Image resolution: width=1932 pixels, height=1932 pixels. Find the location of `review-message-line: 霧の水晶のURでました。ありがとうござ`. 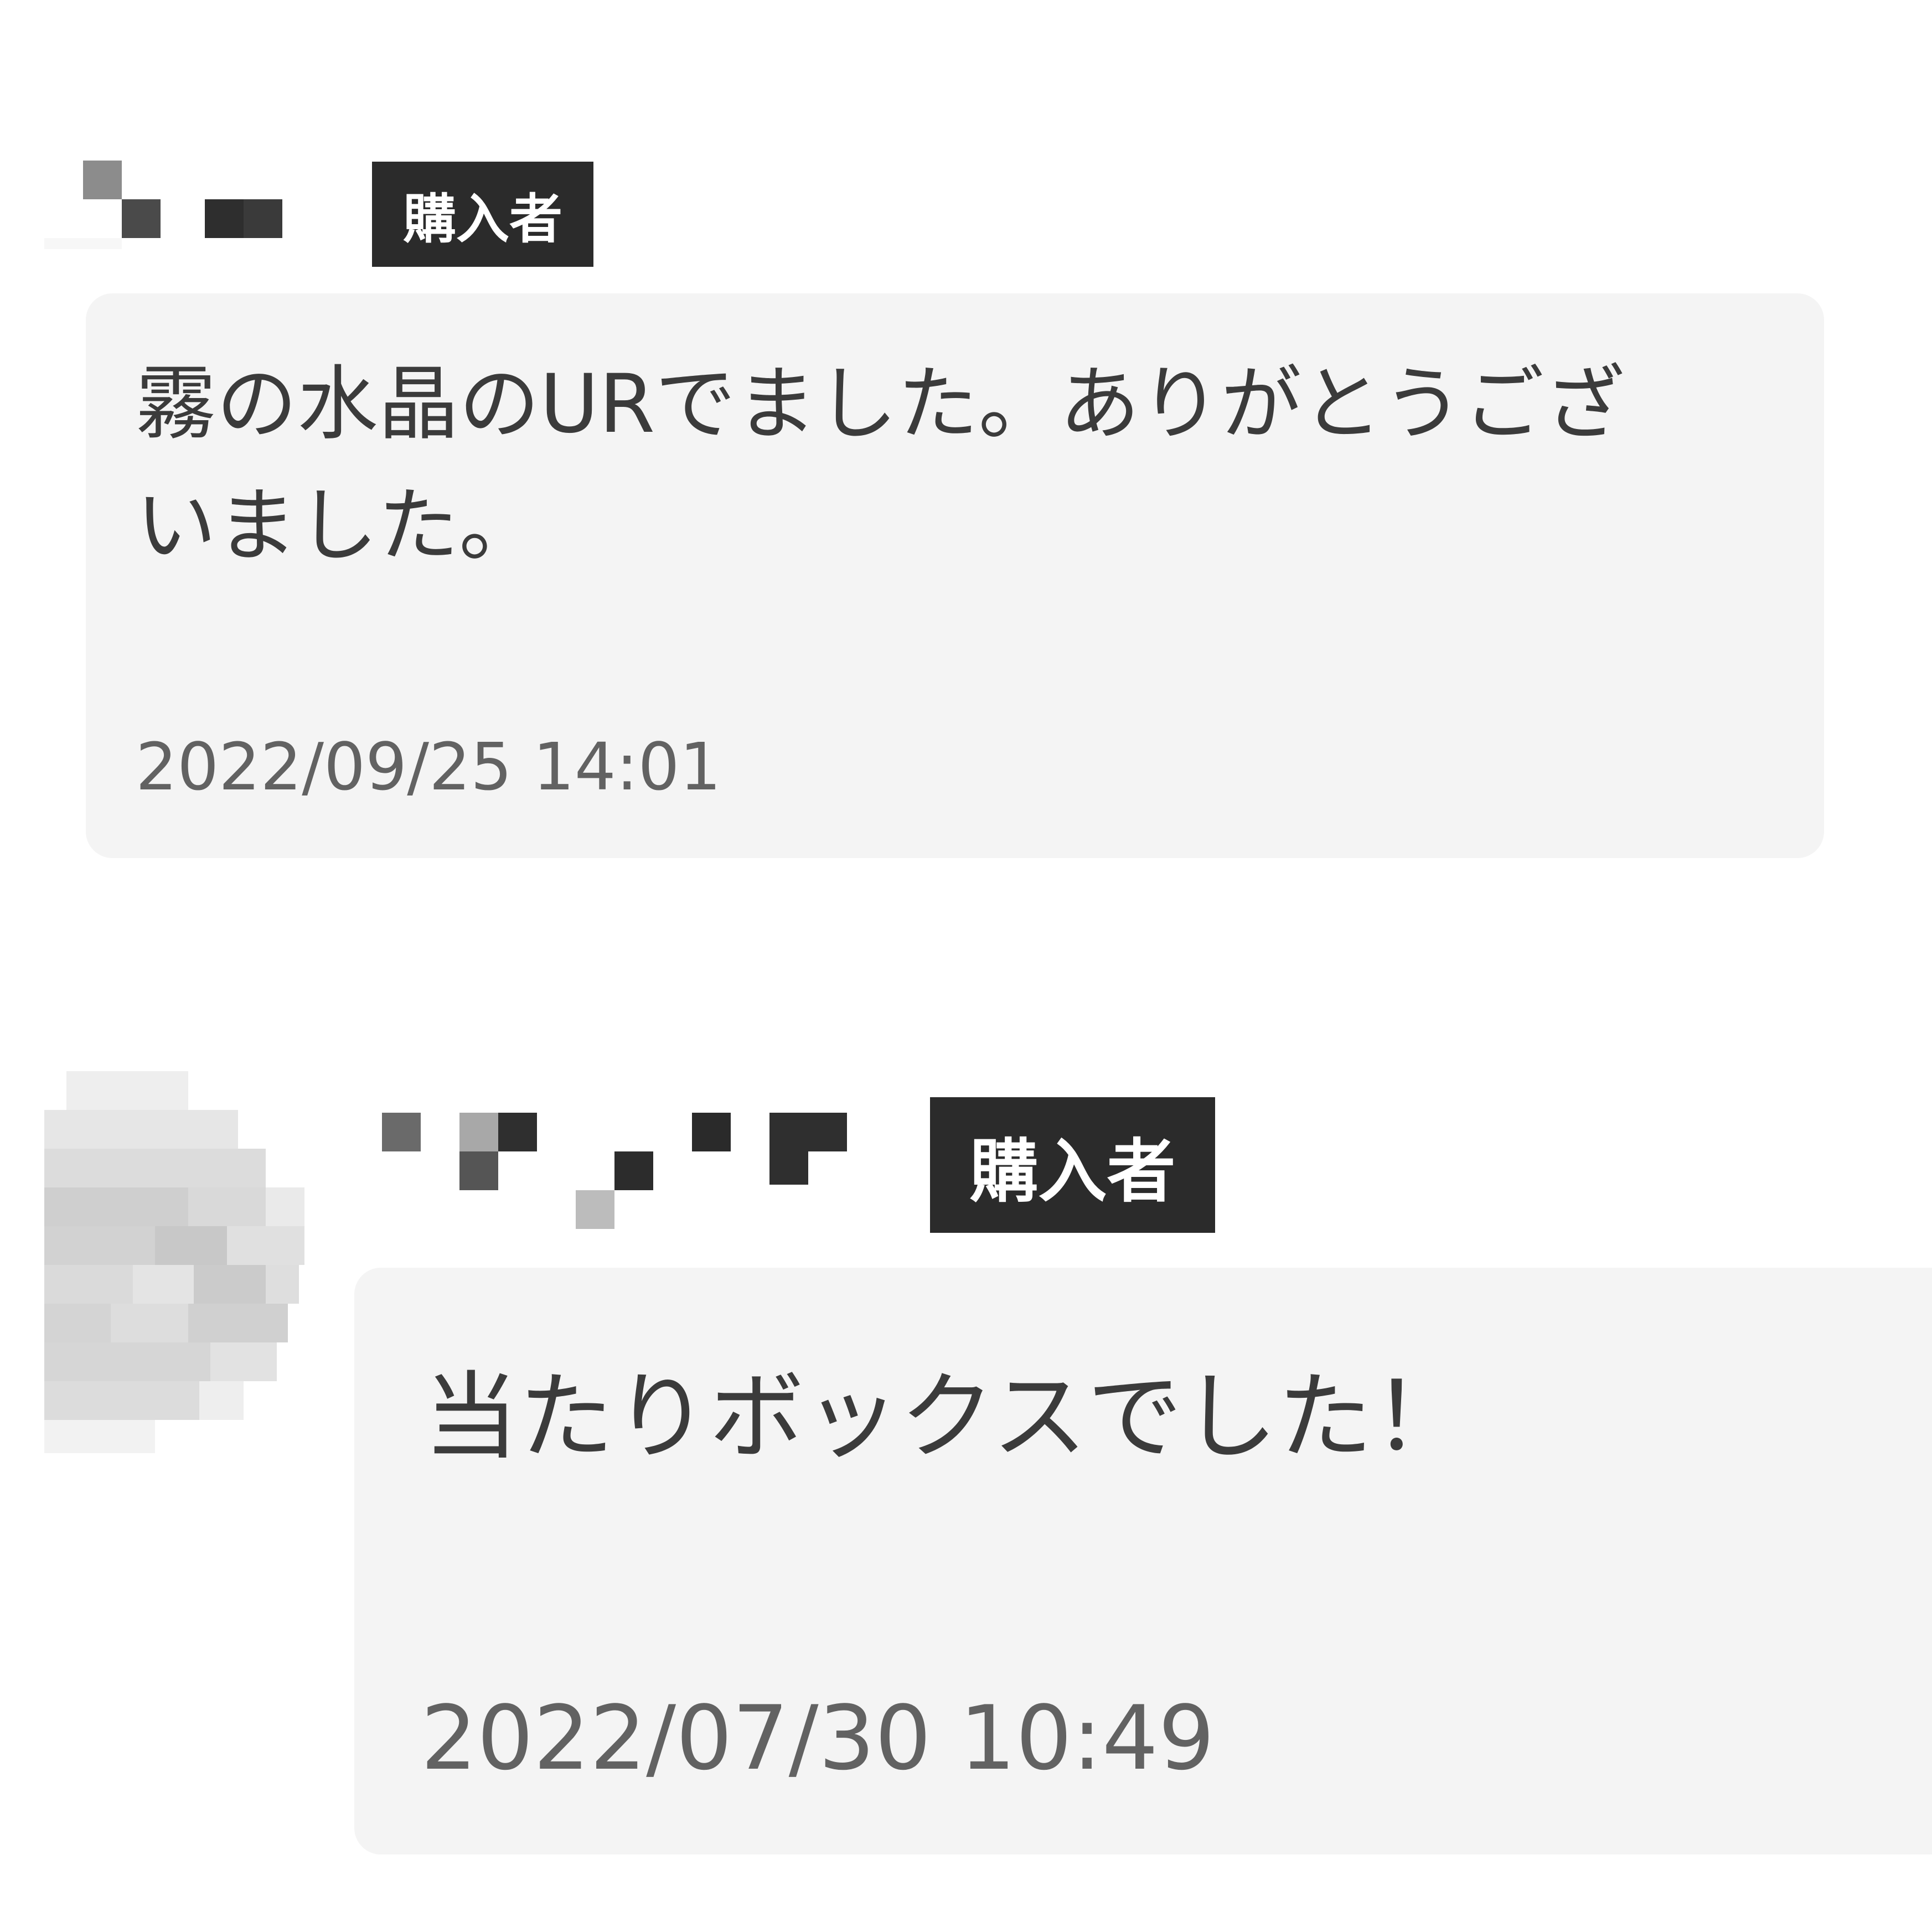

review-message-line: 霧の水晶のURでました。ありがとうござ is located at coordinates (880, 404).